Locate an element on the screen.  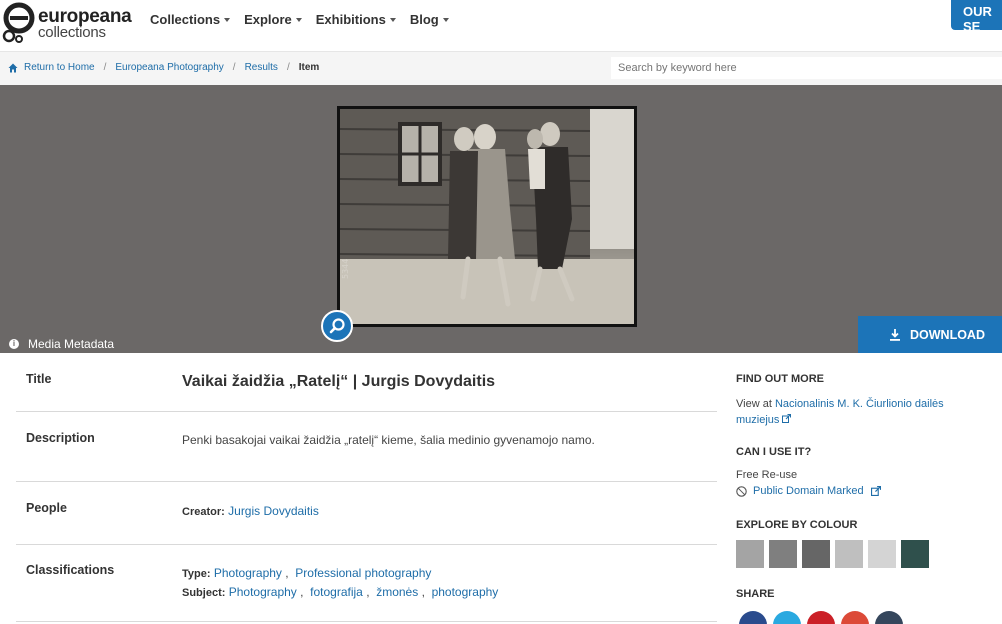
provider-link: Nacionalinis M. K. Čiurlionio dailės is located at coordinates (859, 404).